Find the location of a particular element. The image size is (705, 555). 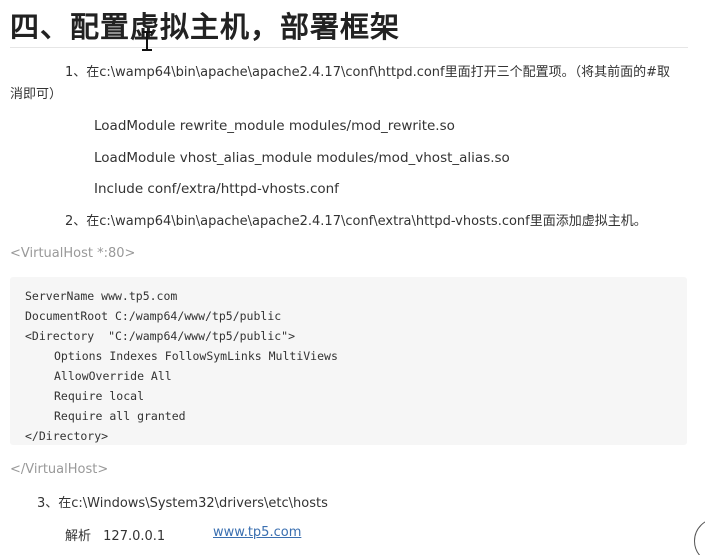

code-line-allowoverride: AllowOverride All is located at coordinates (113, 376).